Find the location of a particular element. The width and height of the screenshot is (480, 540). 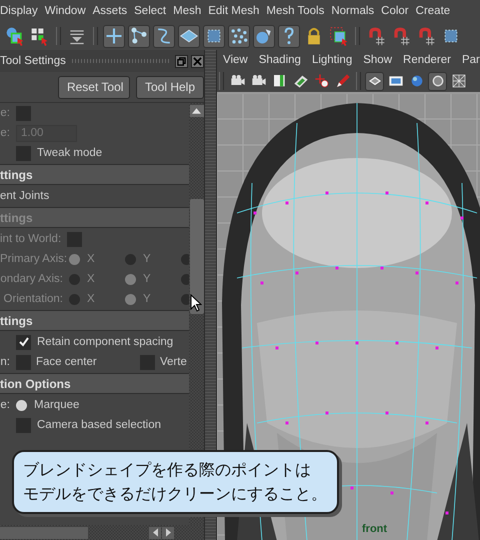

menu-item: Display is located at coordinates (19, 11).